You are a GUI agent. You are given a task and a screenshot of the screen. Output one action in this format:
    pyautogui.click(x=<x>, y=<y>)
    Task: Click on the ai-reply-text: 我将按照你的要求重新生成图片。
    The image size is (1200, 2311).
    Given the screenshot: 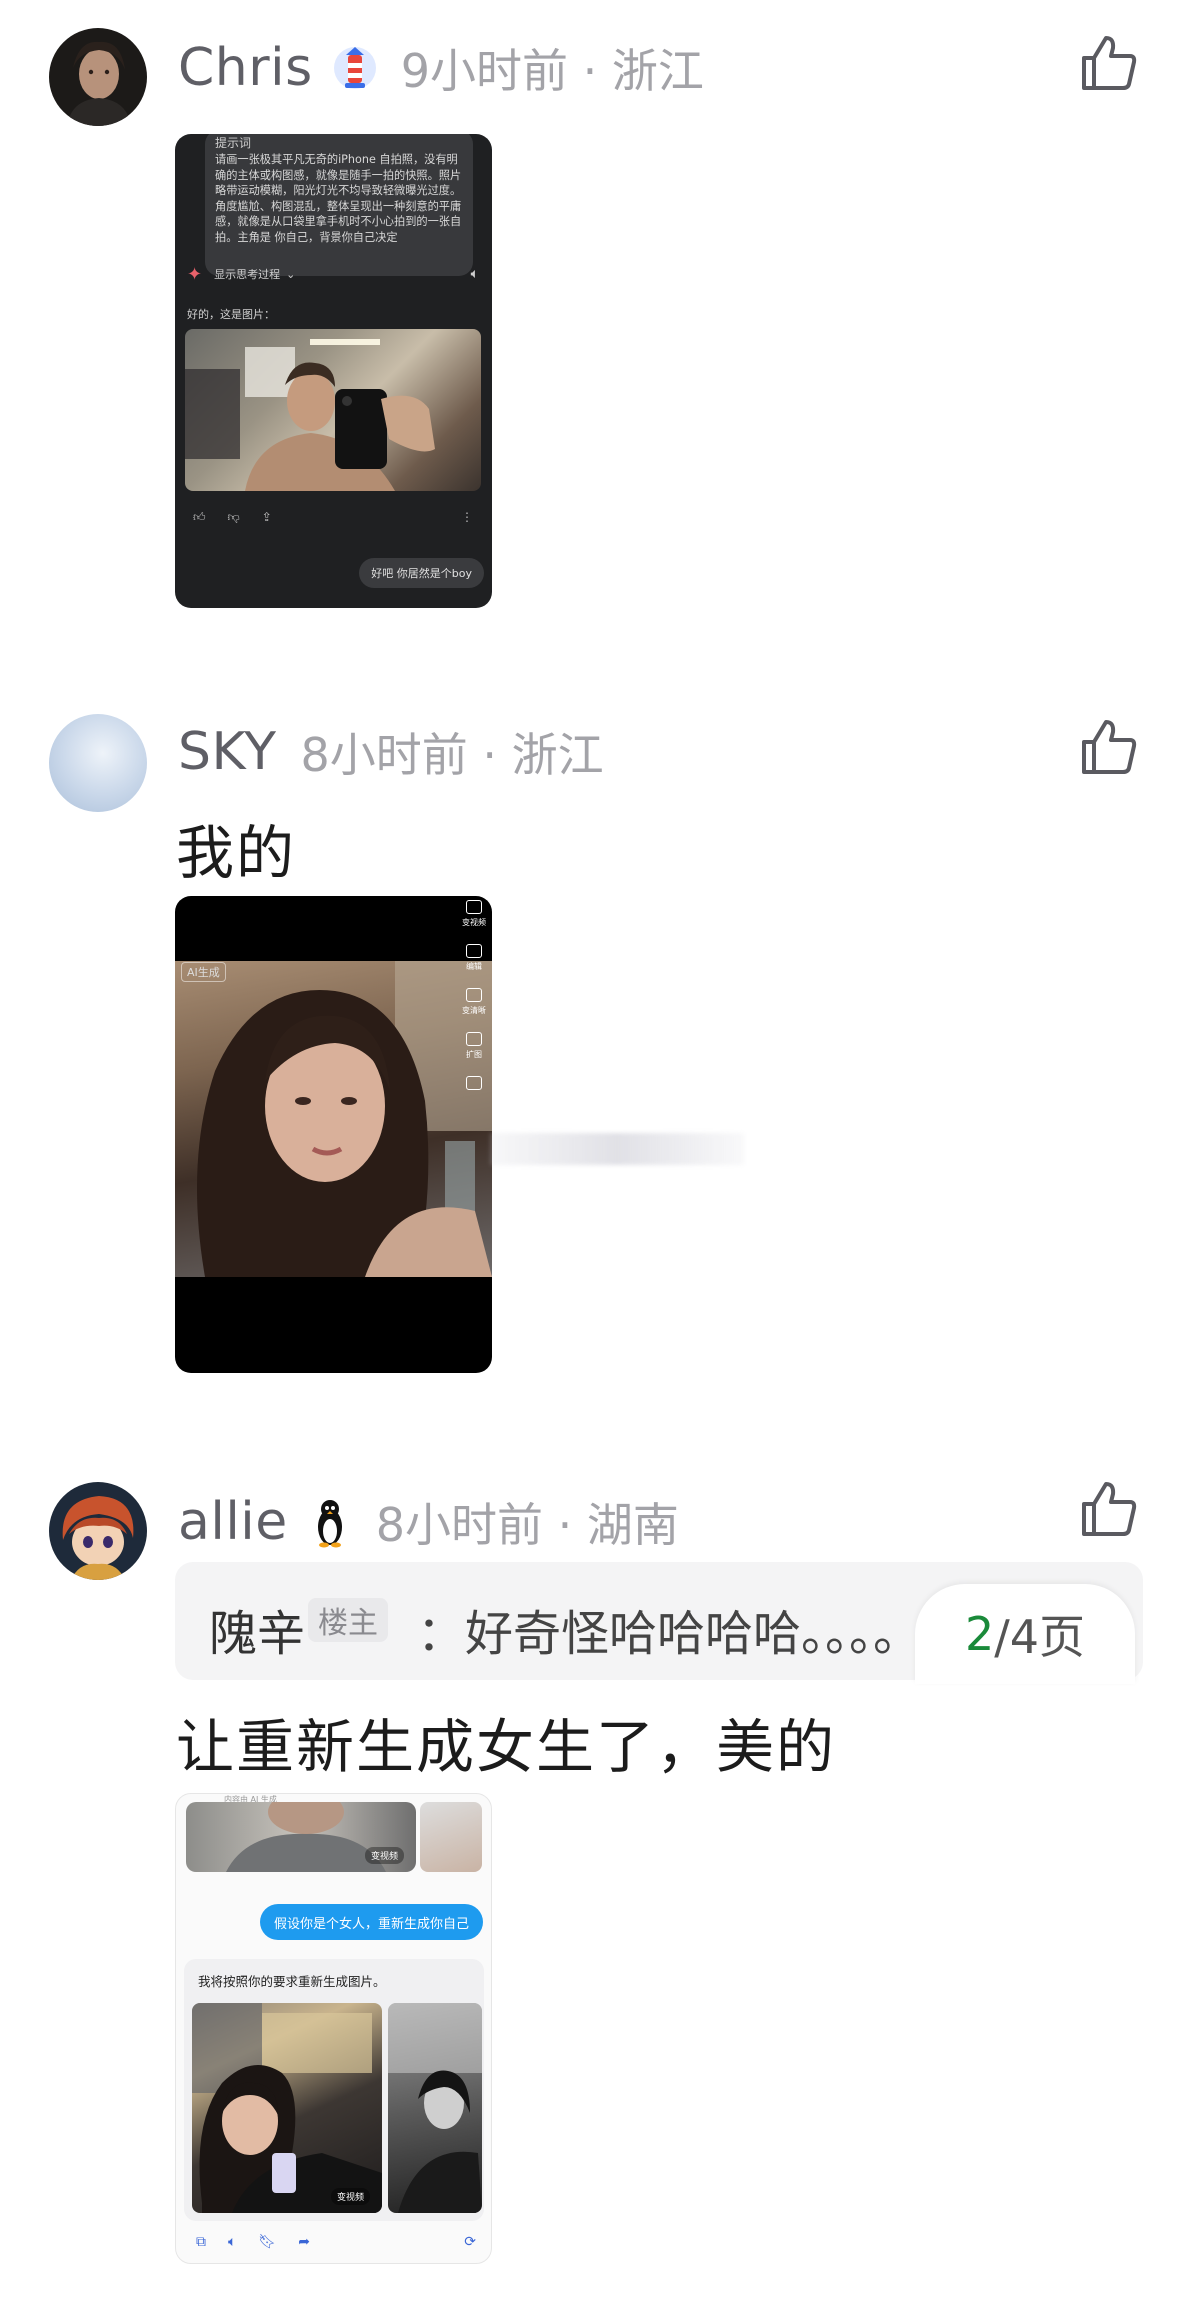 What is the action you would take?
    pyautogui.click(x=292, y=1981)
    